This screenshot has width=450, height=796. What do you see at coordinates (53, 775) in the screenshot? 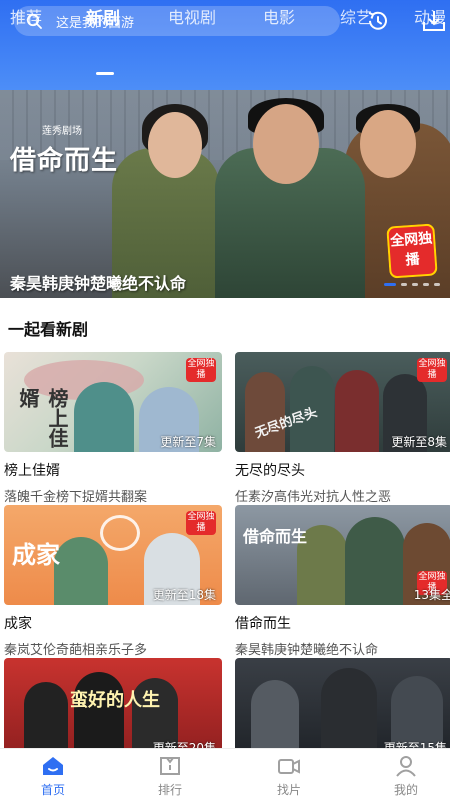
I see `nav-home: 首页` at bounding box center [53, 775].